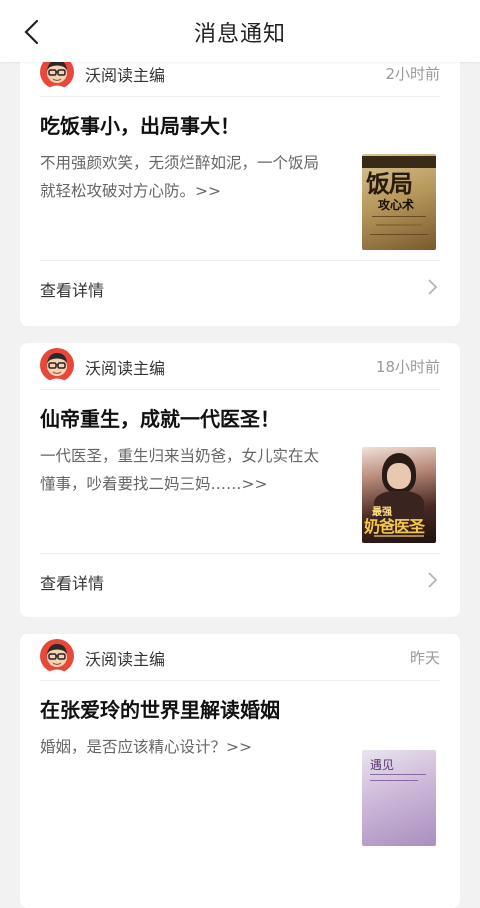 This screenshot has width=480, height=908. I want to click on cover-title-small: 攻心术, so click(396, 205).